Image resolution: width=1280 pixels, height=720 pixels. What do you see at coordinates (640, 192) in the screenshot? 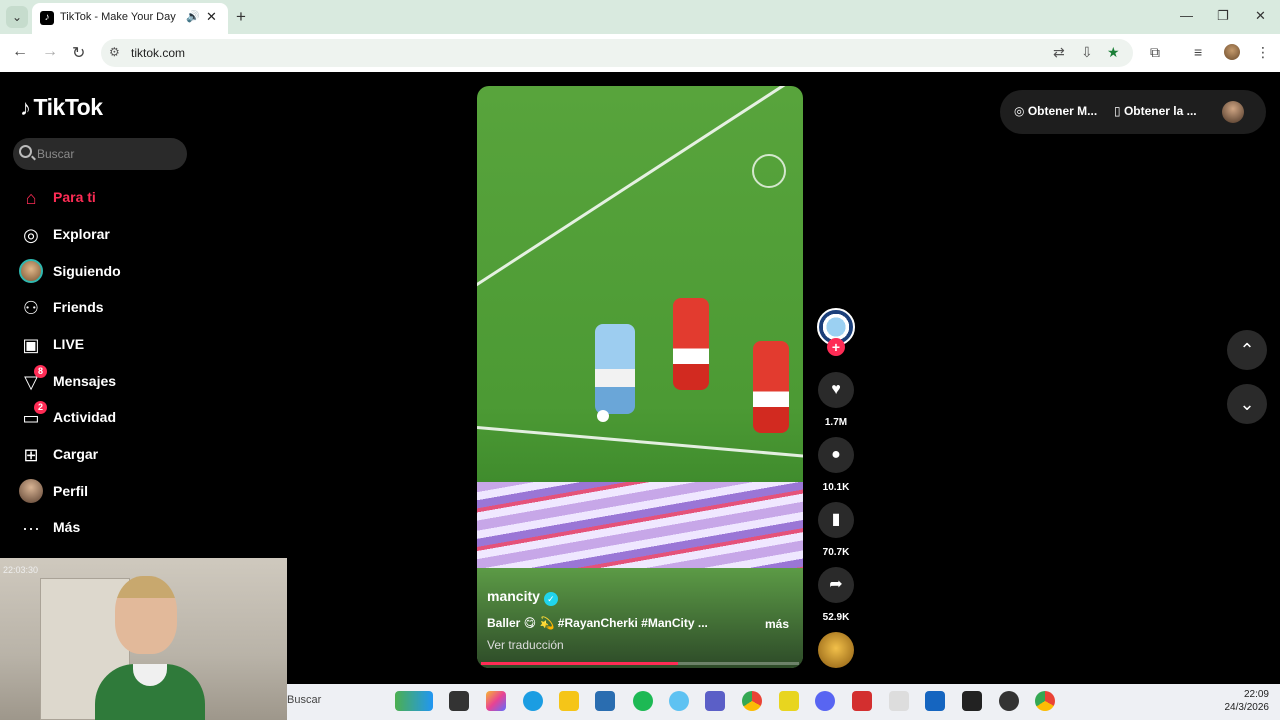
I see `pitch-line` at bounding box center [640, 192].